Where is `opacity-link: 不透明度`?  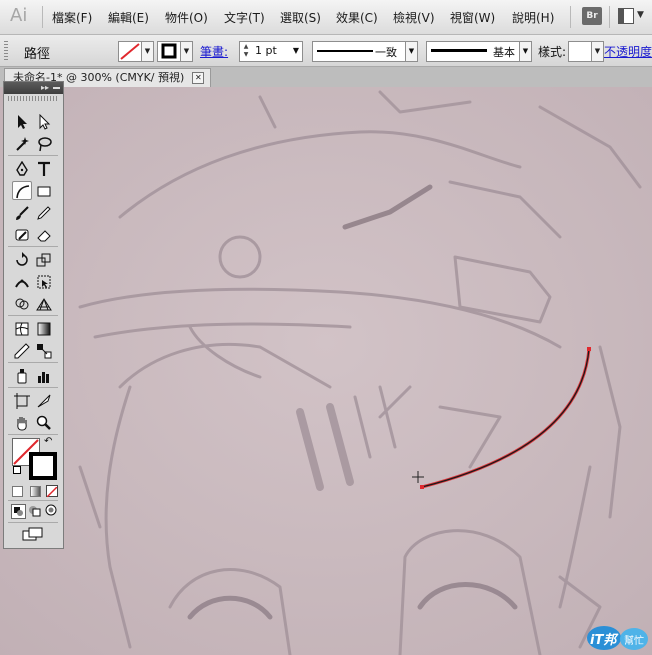
opacity-link: 不透明度 is located at coordinates (628, 51).